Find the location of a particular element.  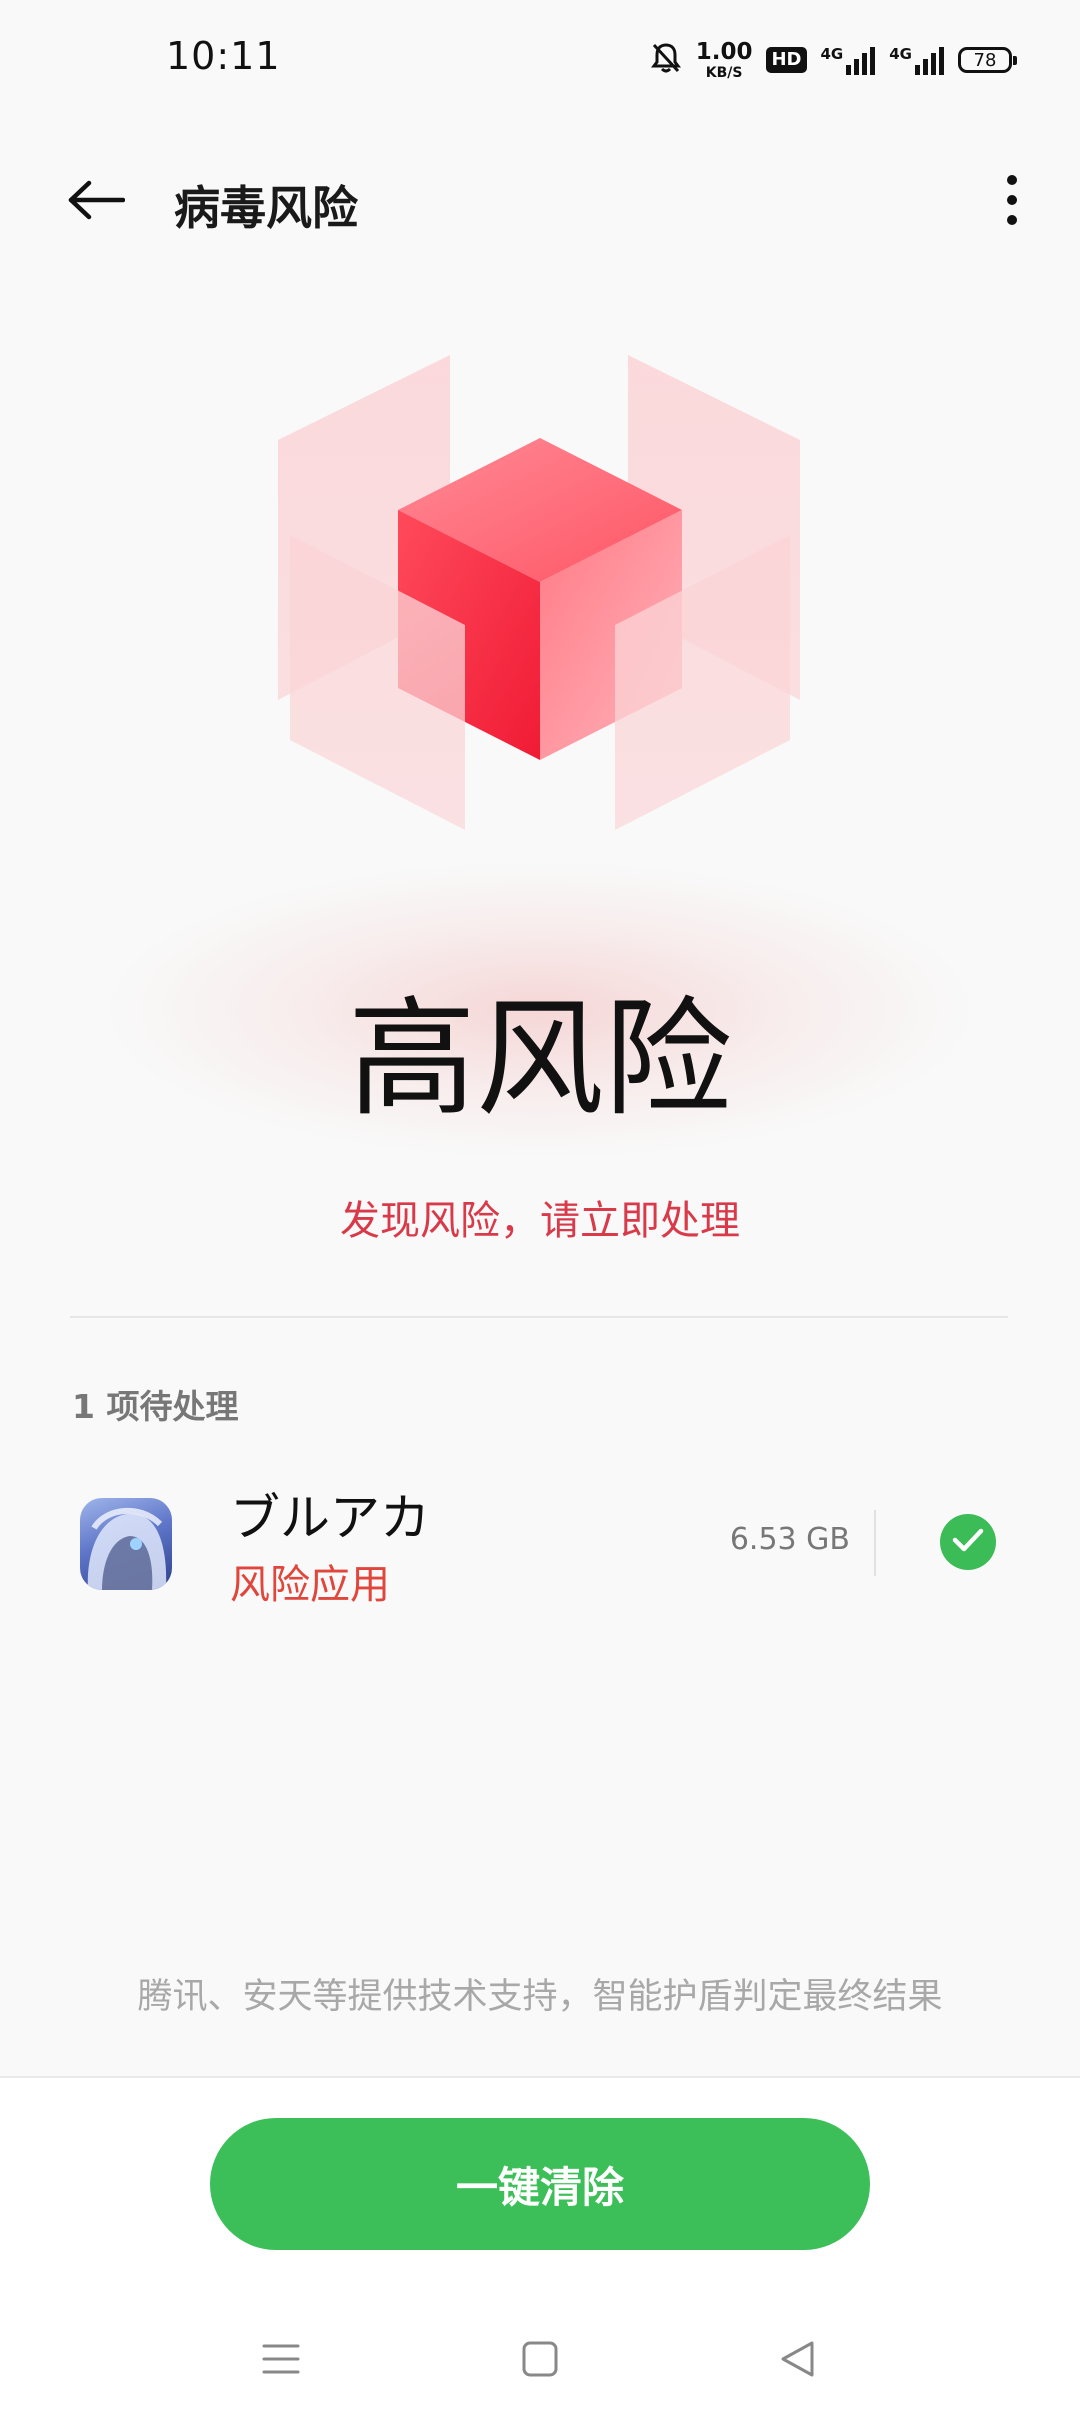

app-size: 6.53 GB is located at coordinates (789, 1539).